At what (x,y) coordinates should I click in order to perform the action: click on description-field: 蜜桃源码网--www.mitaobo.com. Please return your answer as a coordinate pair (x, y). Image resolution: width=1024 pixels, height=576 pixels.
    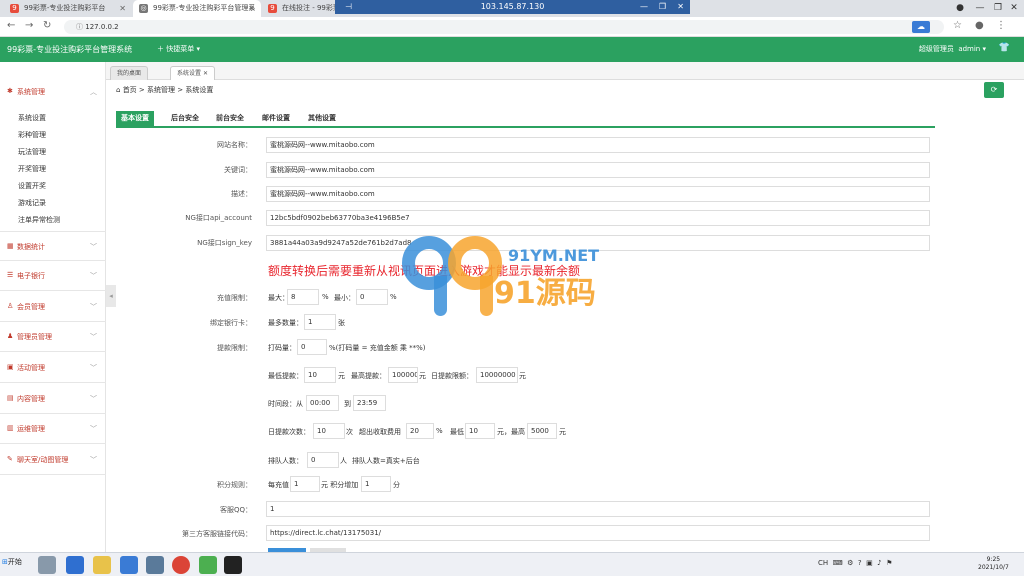
    Looking at the image, I should click on (598, 194).